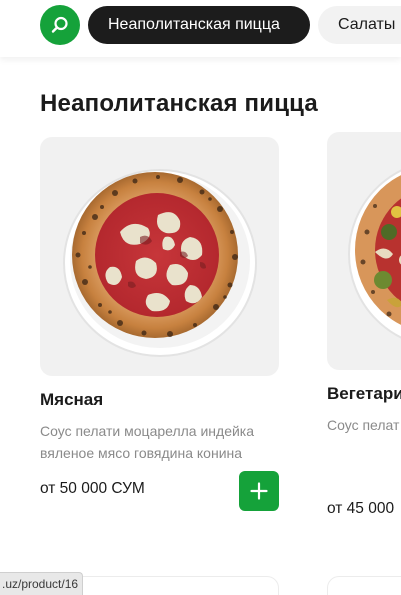  I want to click on section-title: Неаполитанская пицца, so click(179, 103).